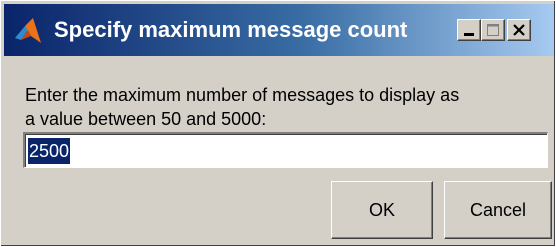 The width and height of the screenshot is (556, 247). I want to click on minimize-icon, so click(469, 34).